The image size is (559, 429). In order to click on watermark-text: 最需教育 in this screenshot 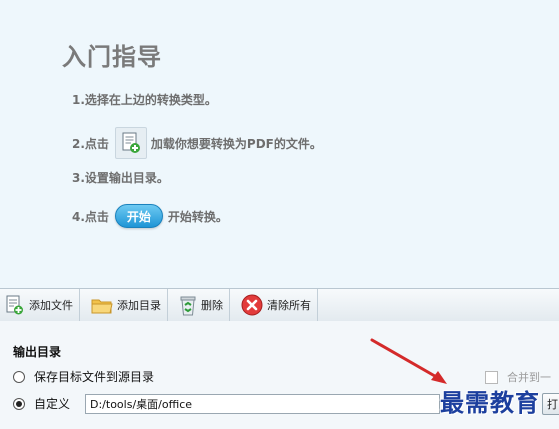, I will do `click(490, 402)`.